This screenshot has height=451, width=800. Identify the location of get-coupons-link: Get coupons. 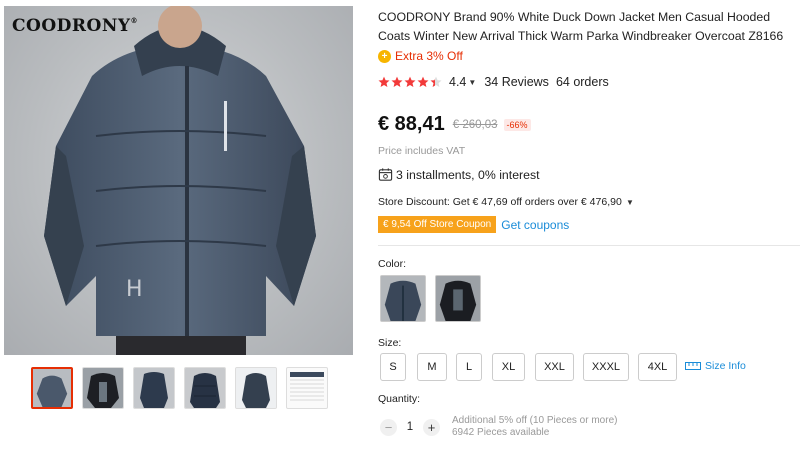
(535, 225).